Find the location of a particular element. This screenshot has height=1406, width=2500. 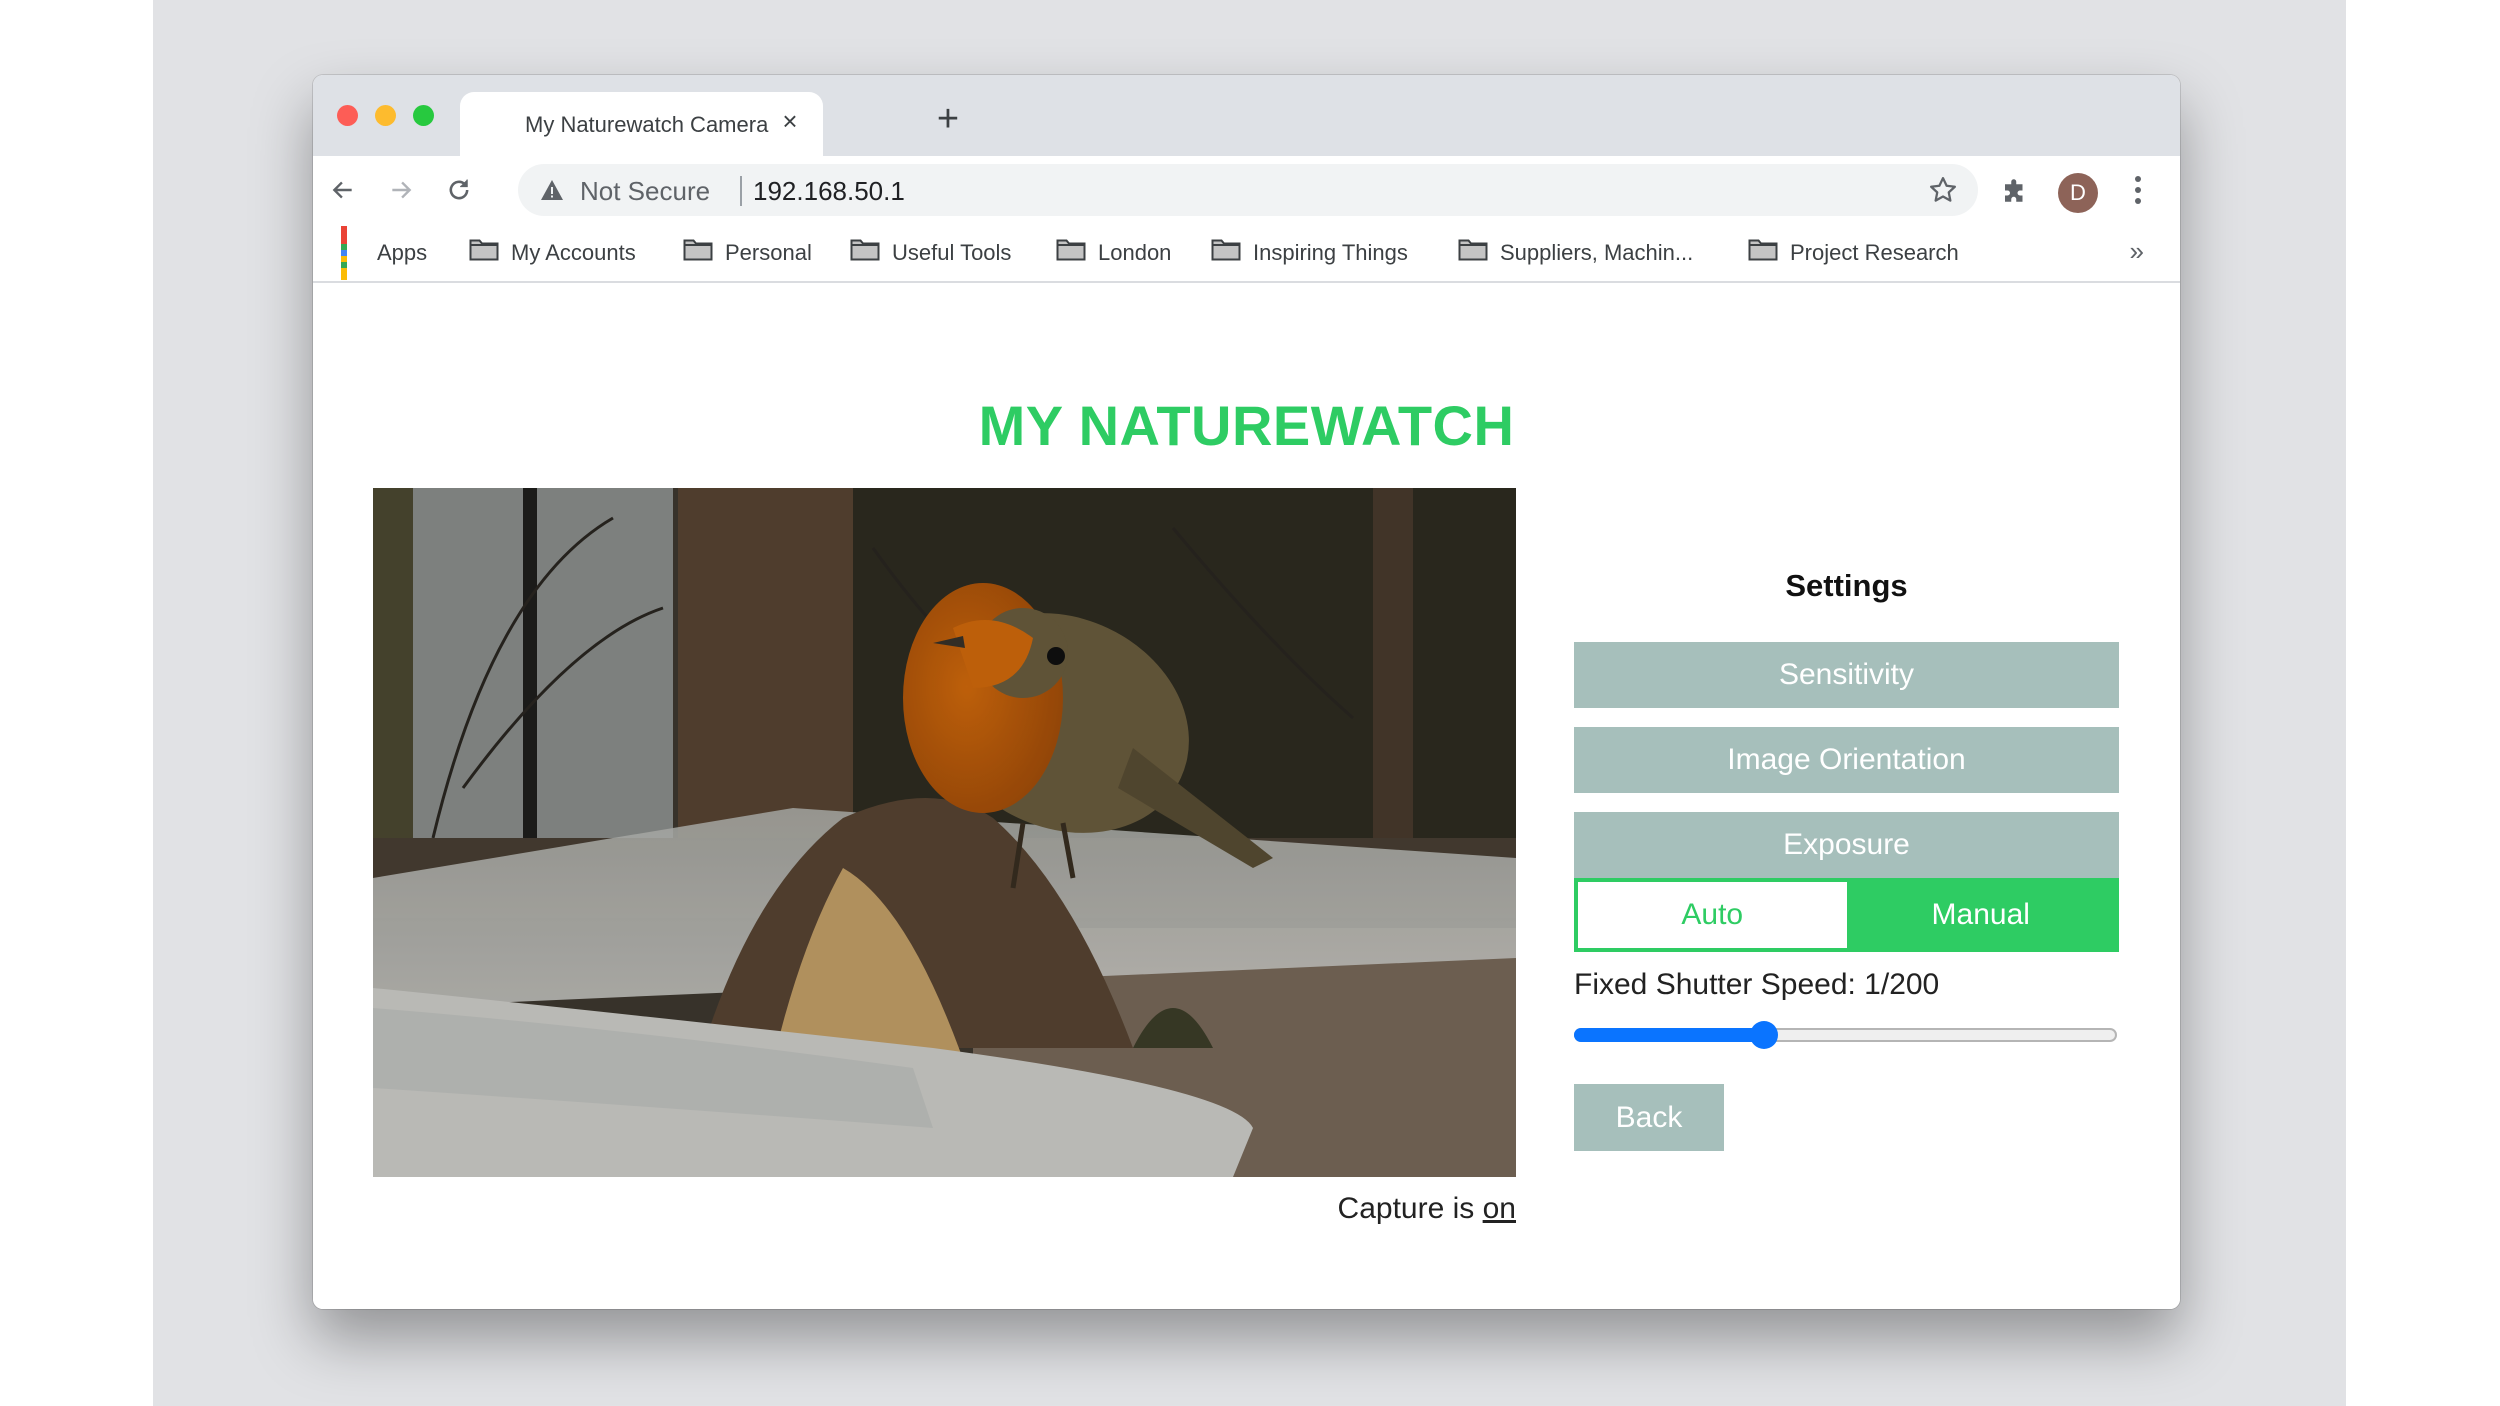

exposure-auto-option: Auto is located at coordinates (1712, 915).